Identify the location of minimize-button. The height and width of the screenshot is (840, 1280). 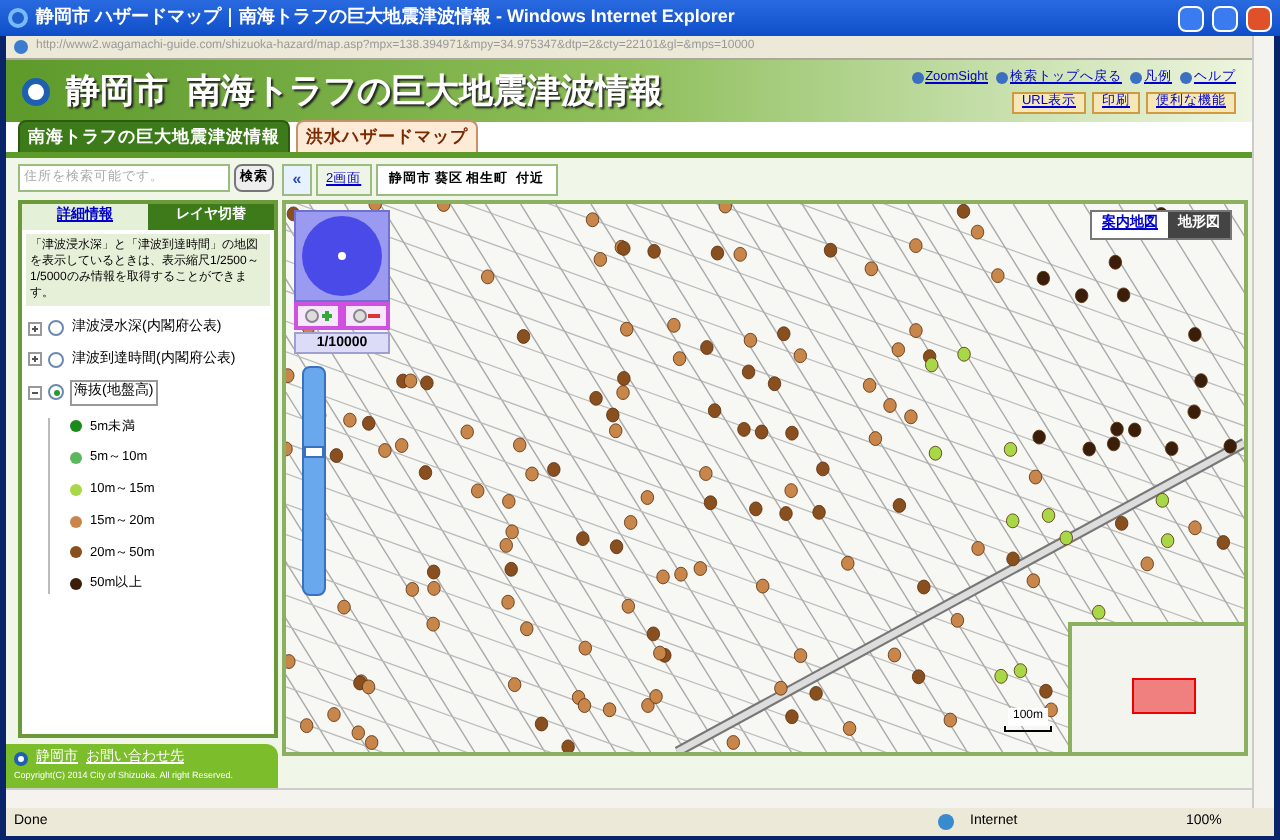
(1191, 18).